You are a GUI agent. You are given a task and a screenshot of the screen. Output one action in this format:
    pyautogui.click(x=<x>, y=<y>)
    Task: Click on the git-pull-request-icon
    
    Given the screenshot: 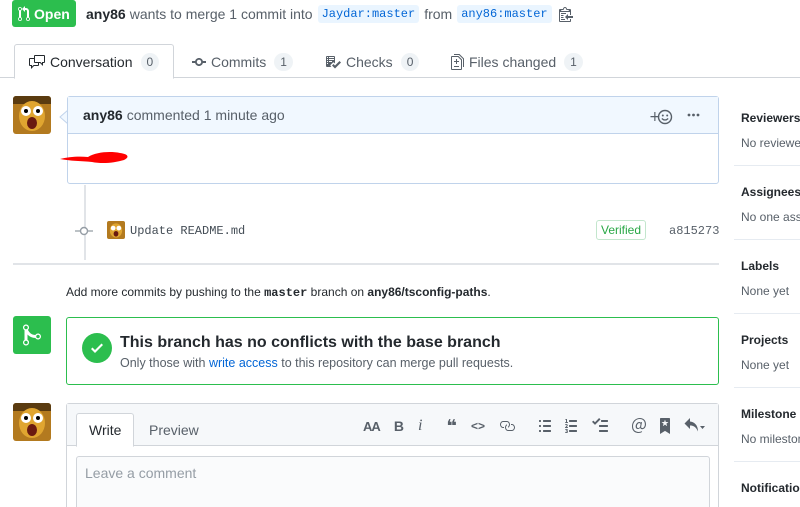 What is the action you would take?
    pyautogui.click(x=24, y=13)
    